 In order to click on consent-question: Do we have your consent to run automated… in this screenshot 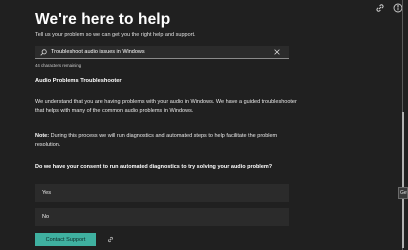, I will do `click(154, 167)`.